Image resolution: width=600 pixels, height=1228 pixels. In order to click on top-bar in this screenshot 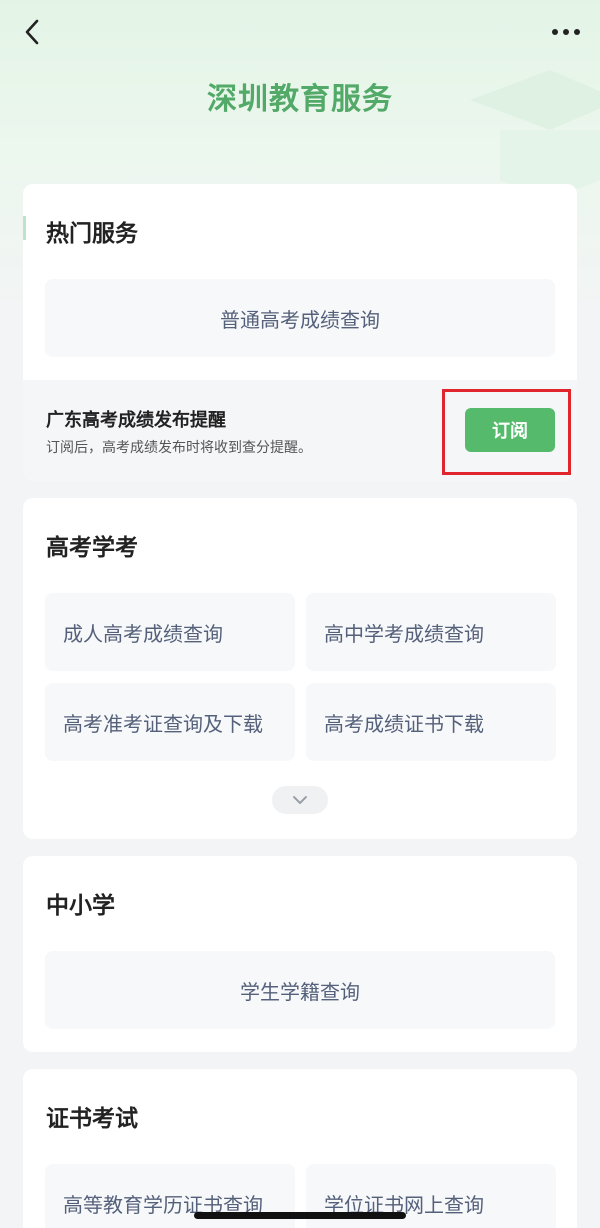, I will do `click(300, 30)`.